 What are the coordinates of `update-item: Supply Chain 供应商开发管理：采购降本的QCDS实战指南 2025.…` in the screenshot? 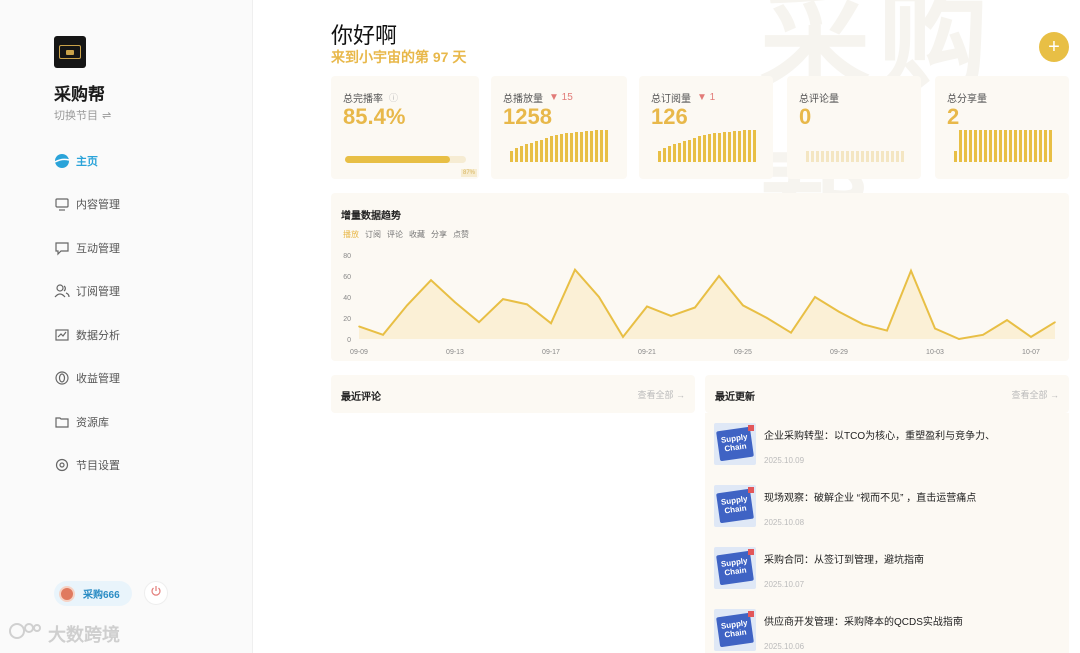 It's located at (884, 626).